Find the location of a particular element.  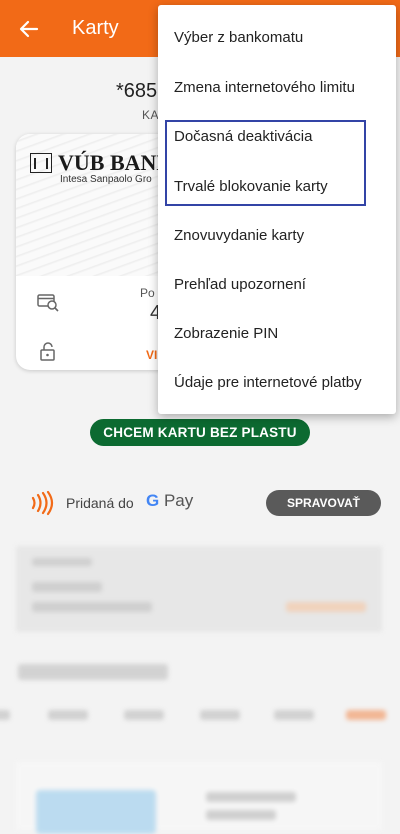

google-pay-logo: G Pay is located at coordinates (169, 501).